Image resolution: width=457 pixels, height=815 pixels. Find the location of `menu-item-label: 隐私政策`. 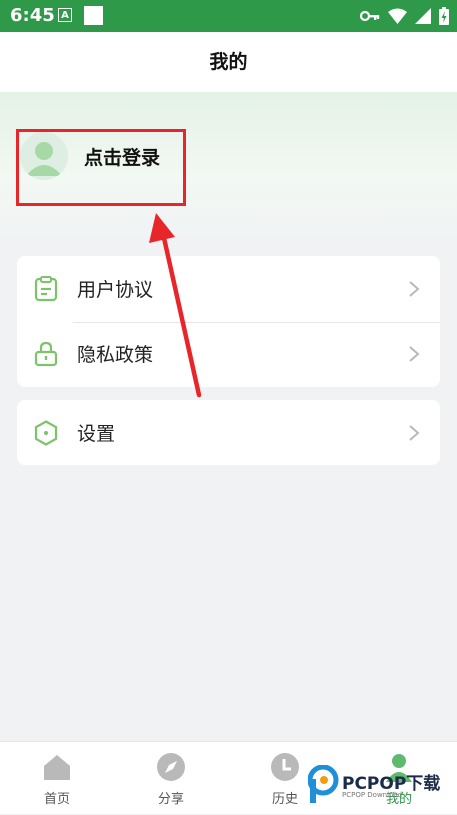

menu-item-label: 隐私政策 is located at coordinates (115, 355).